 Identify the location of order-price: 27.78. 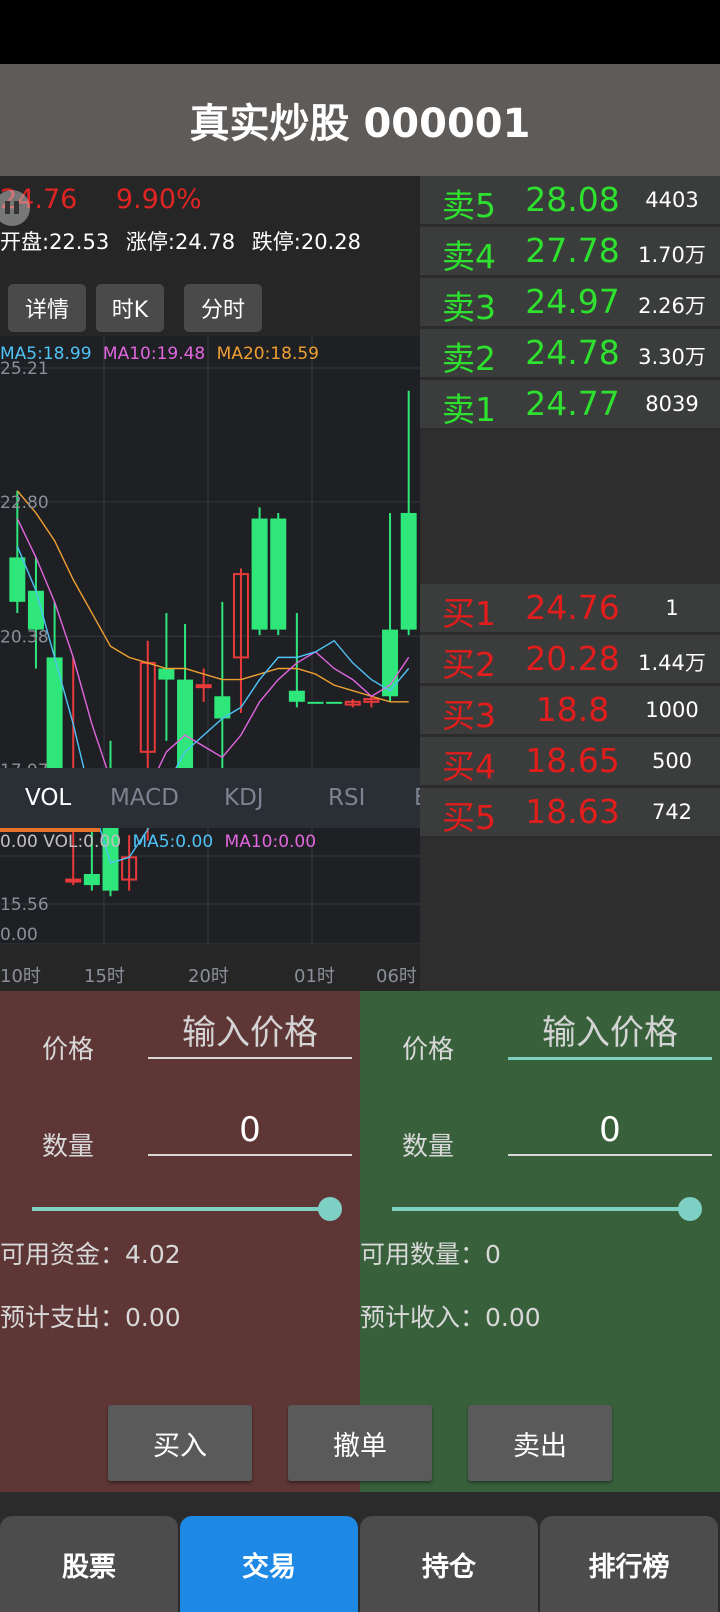
(572, 250).